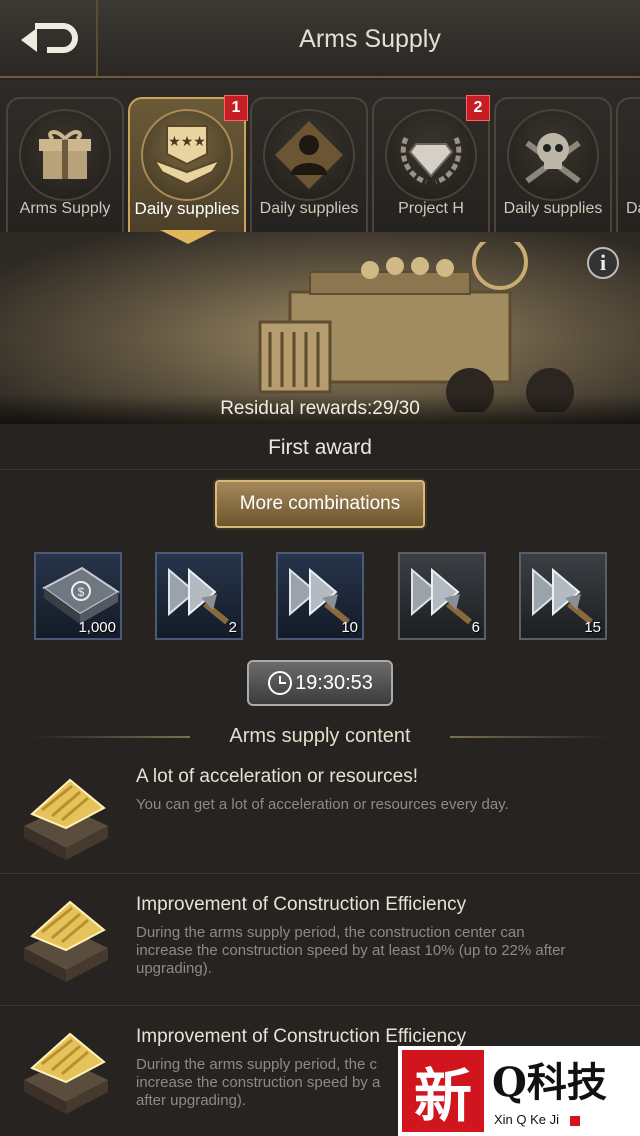 The width and height of the screenshot is (640, 1136). I want to click on tab-daily-supplies-1: ★★★ Daily supplies 1, so click(188, 163).